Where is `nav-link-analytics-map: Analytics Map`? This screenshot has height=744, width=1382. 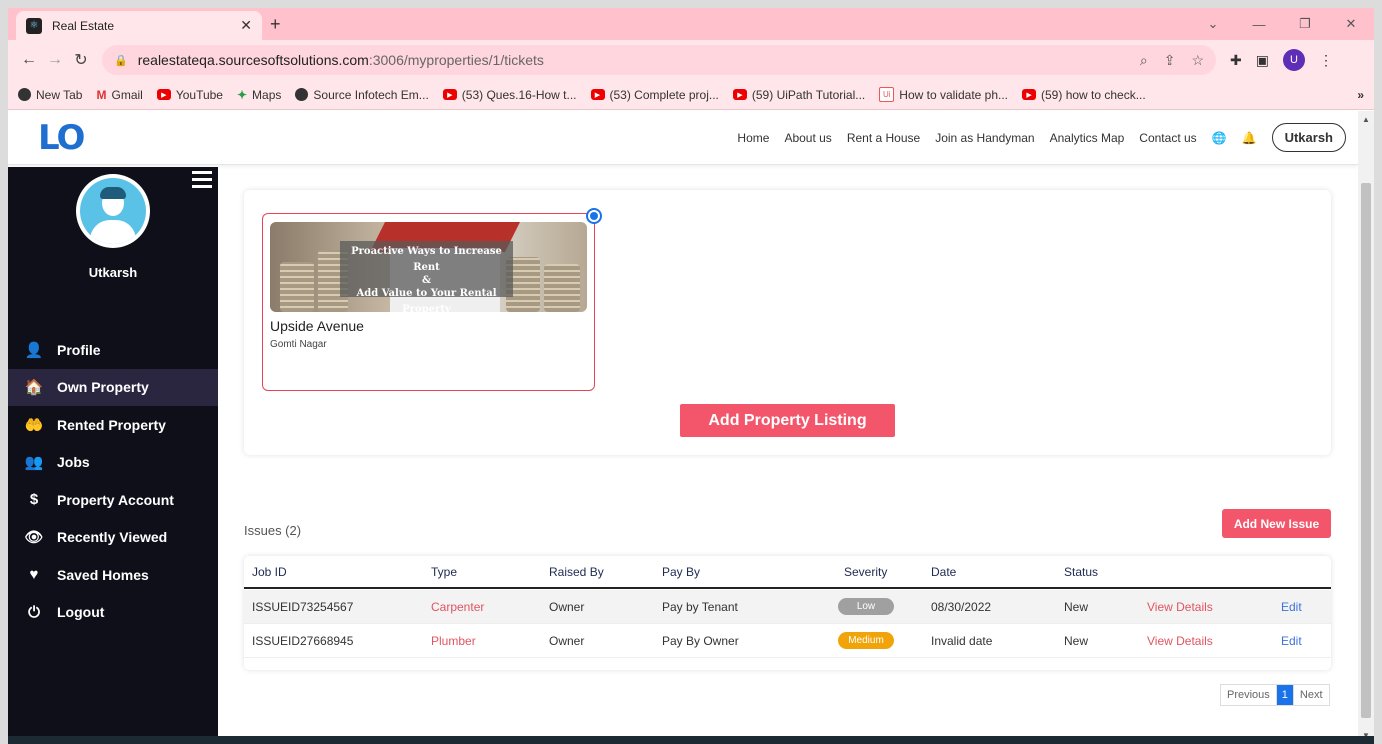
nav-link-analytics-map: Analytics Map is located at coordinates (1087, 138).